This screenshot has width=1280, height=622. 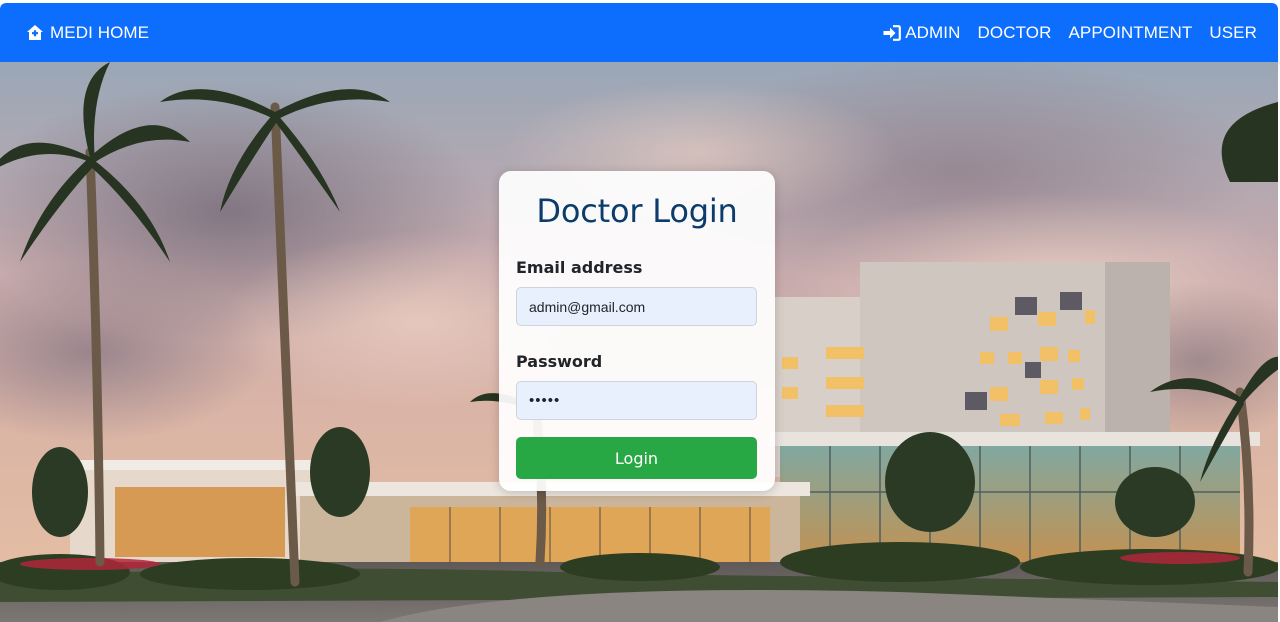 I want to click on nav-appointment: APPOINTMENT, so click(x=1130, y=33).